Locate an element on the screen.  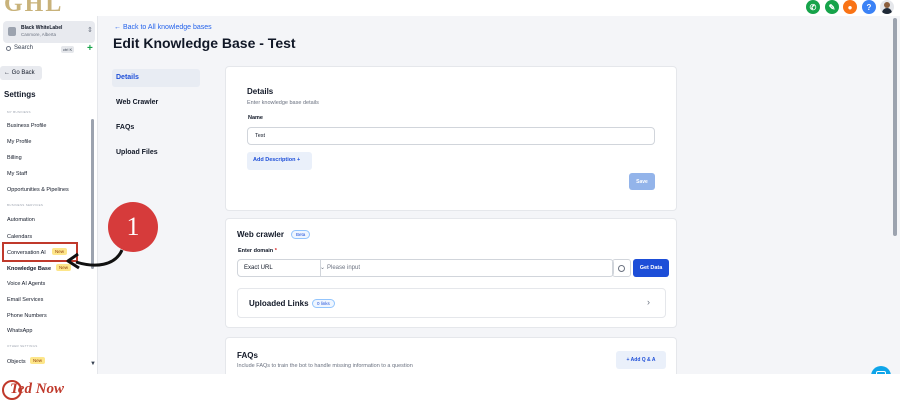
sidebar-item-label: Billing is located at coordinates (14, 158).